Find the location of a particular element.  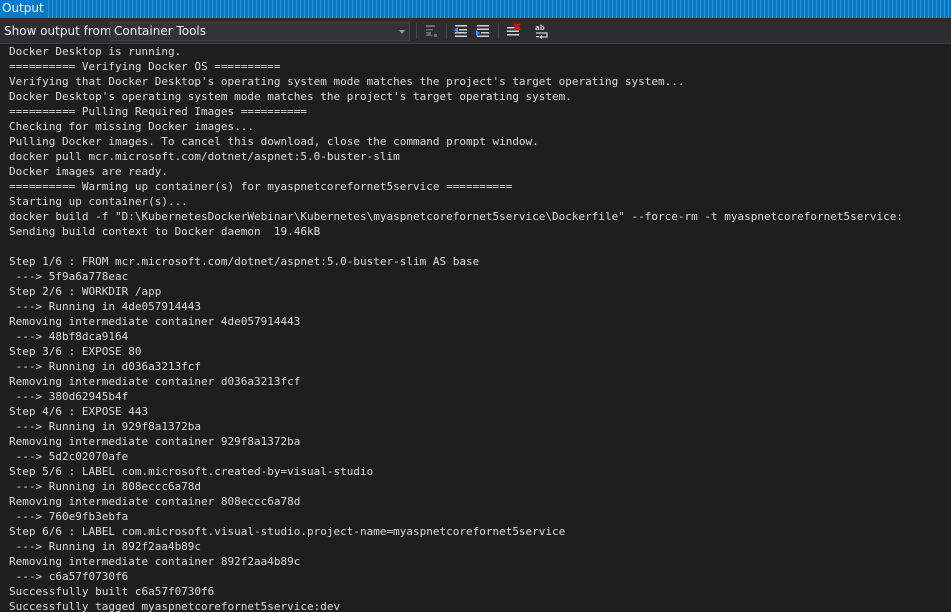

clear-all-button is located at coordinates (513, 31).